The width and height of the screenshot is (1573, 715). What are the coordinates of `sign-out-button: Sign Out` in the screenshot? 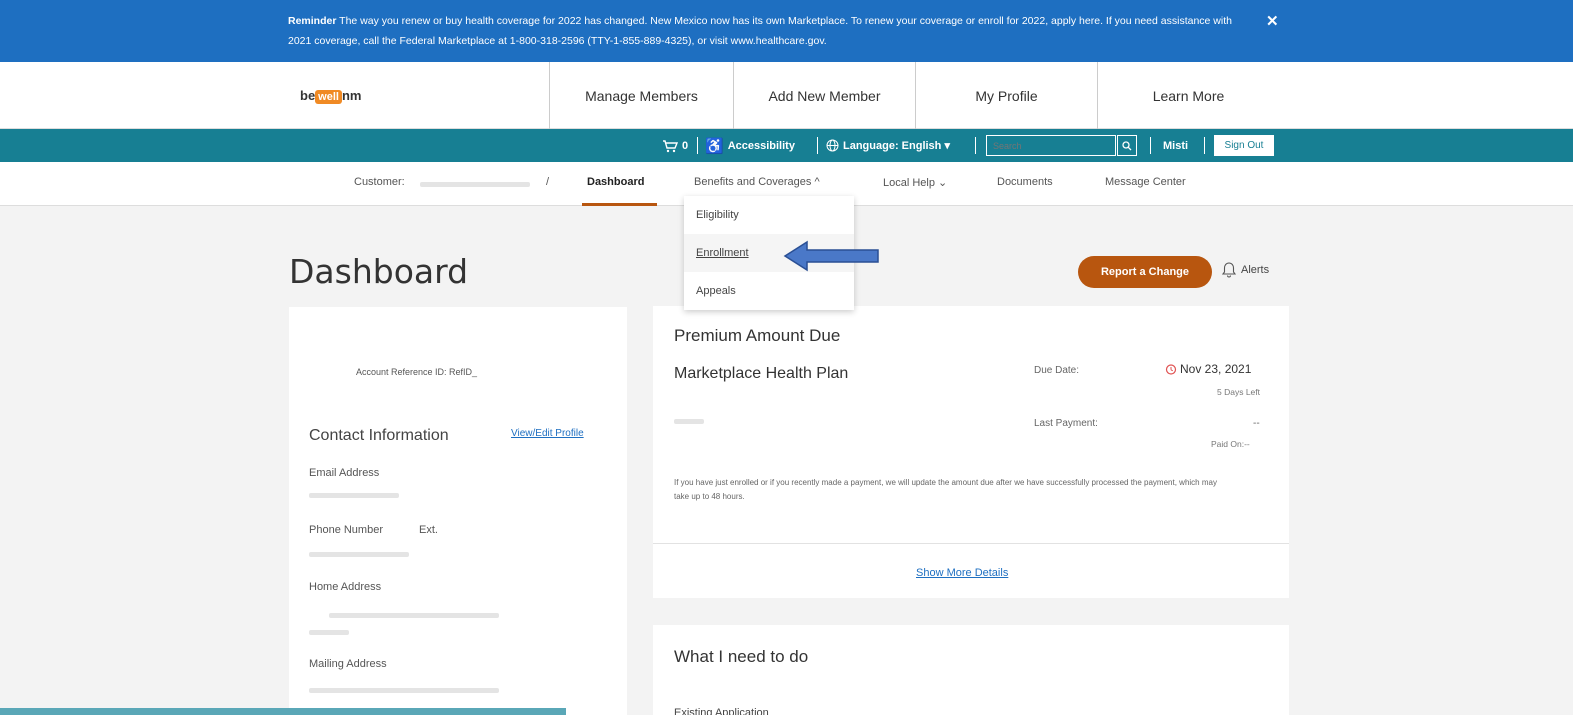 It's located at (1244, 145).